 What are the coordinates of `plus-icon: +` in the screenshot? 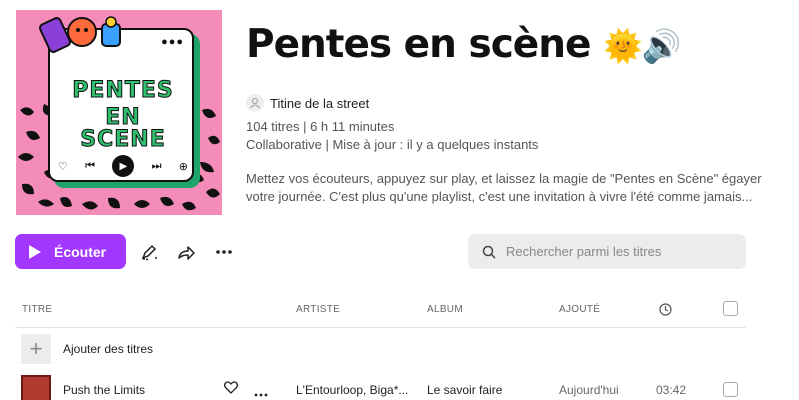 It's located at (36, 348).